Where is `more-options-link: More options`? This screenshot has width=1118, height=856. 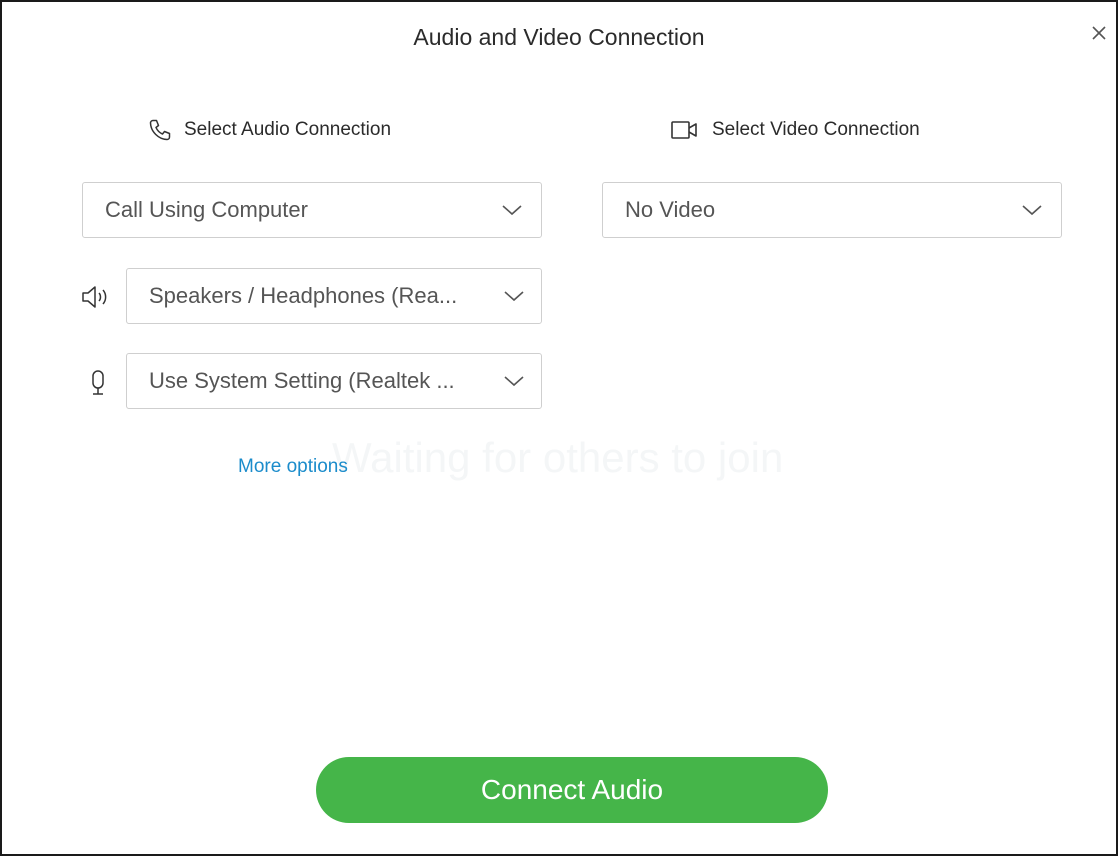
more-options-link: More options is located at coordinates (293, 467).